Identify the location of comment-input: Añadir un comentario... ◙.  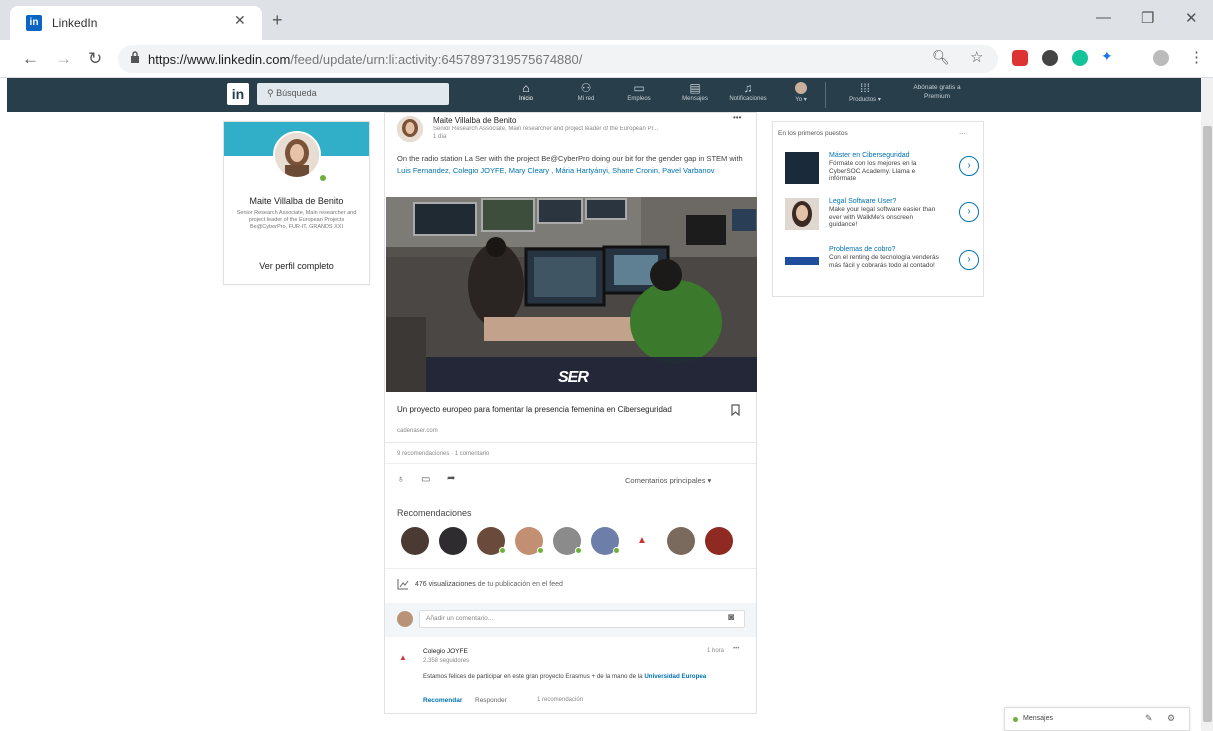
(582, 619).